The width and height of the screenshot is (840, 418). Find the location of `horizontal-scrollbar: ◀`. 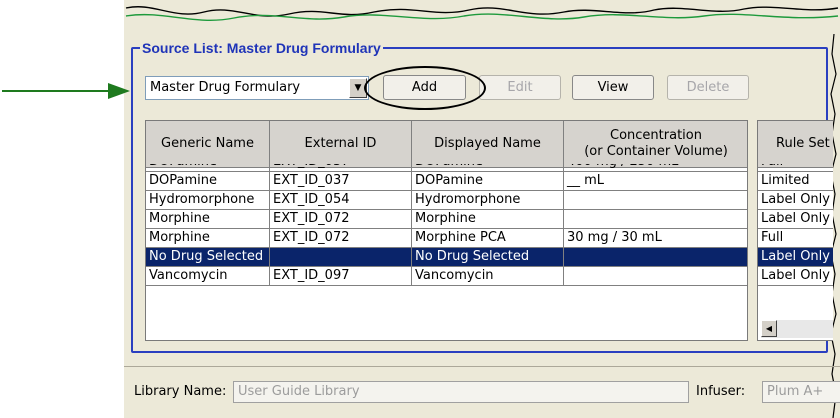

horizontal-scrollbar: ◀ is located at coordinates (797, 329).